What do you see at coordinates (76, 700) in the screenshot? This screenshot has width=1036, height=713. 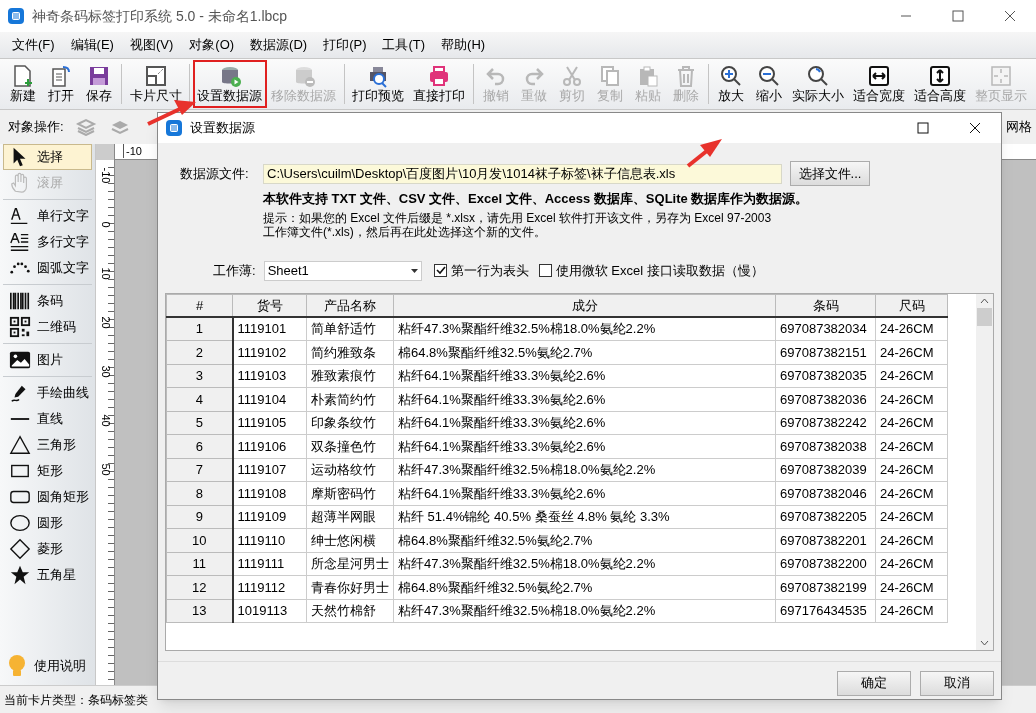 I see `status-text: 当前卡片类型：条码标签类` at bounding box center [76, 700].